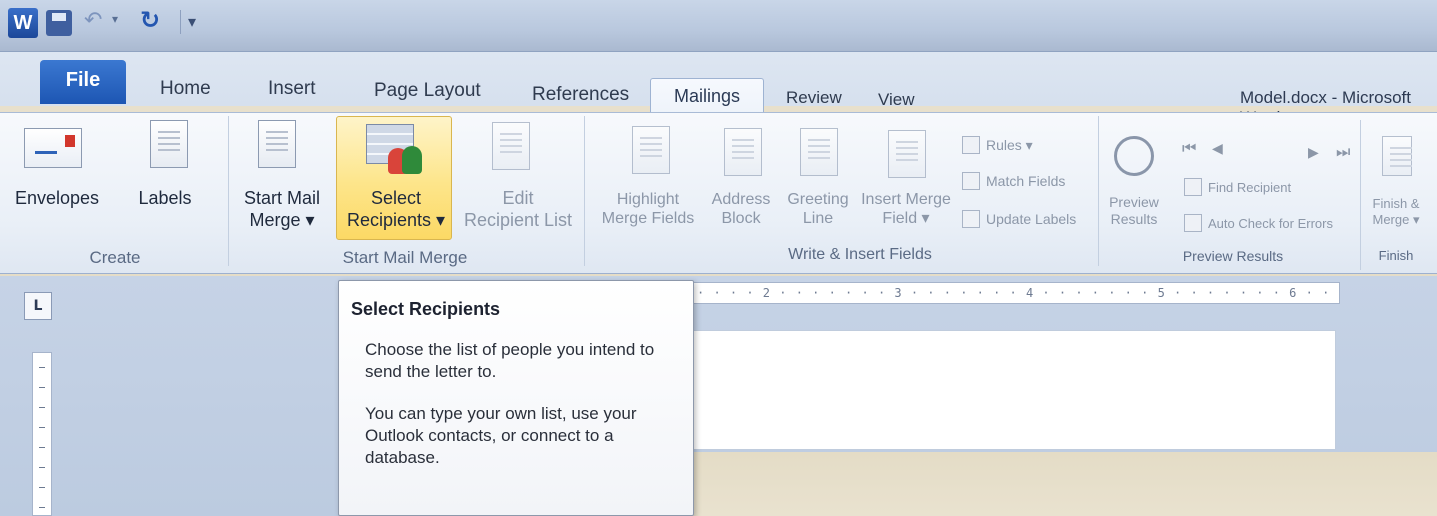 This screenshot has width=1437, height=516. Describe the element at coordinates (1250, 187) in the screenshot. I see `find-recipient-label: Find Recipient` at that location.